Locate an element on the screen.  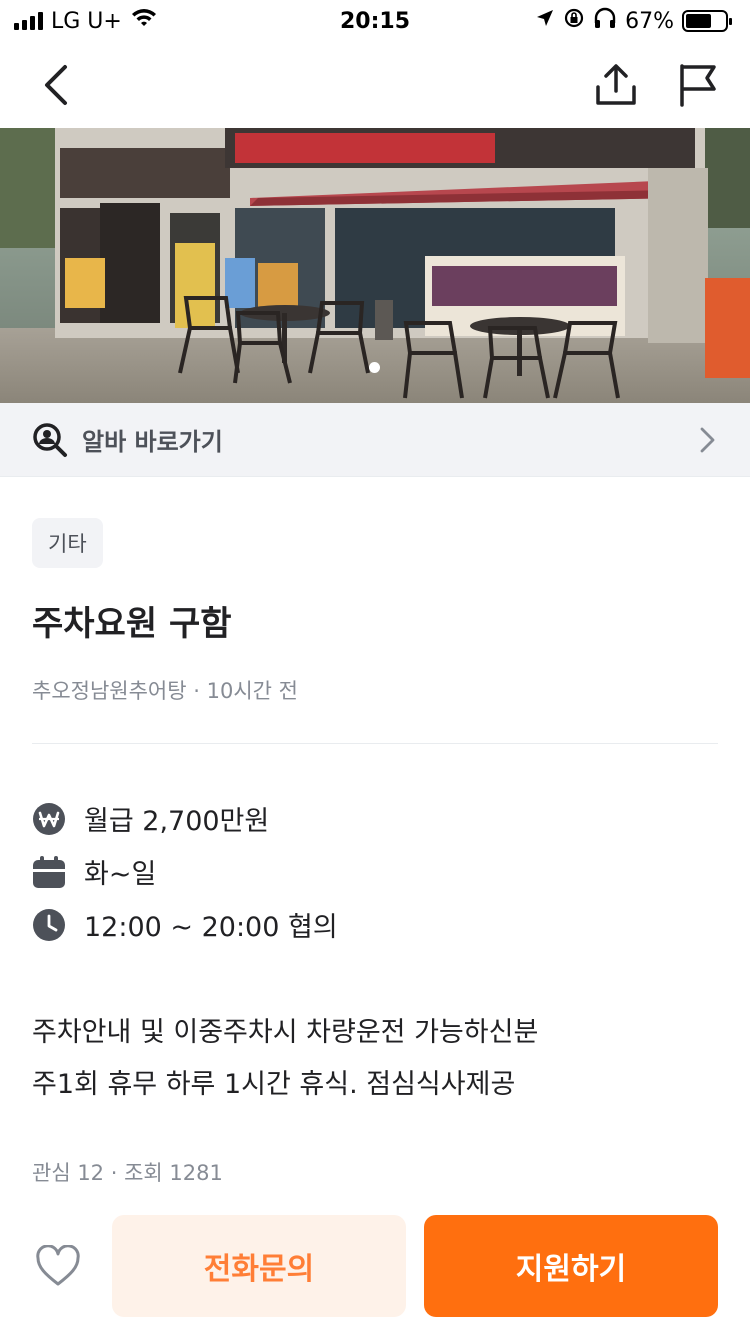
battery-icon is located at coordinates (707, 21).